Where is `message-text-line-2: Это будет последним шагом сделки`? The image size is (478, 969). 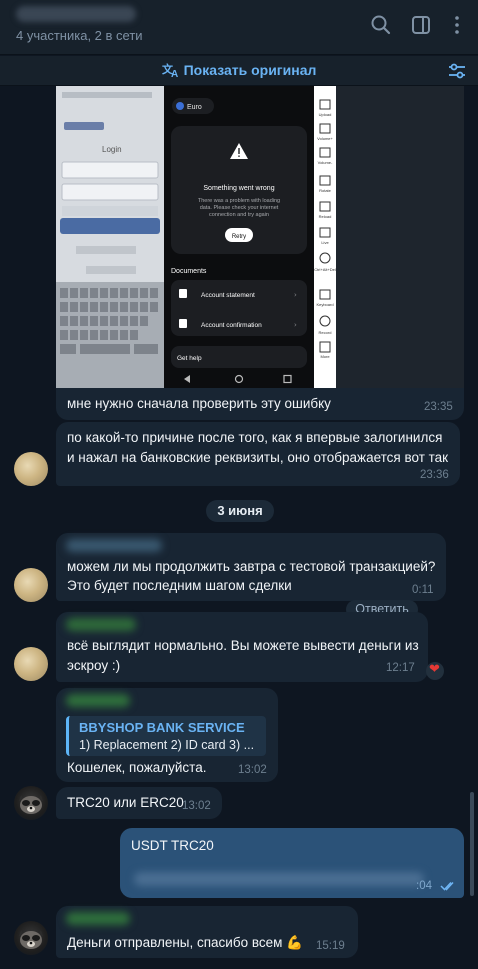 message-text-line-2: Это будет последним шагом сделки is located at coordinates (179, 585).